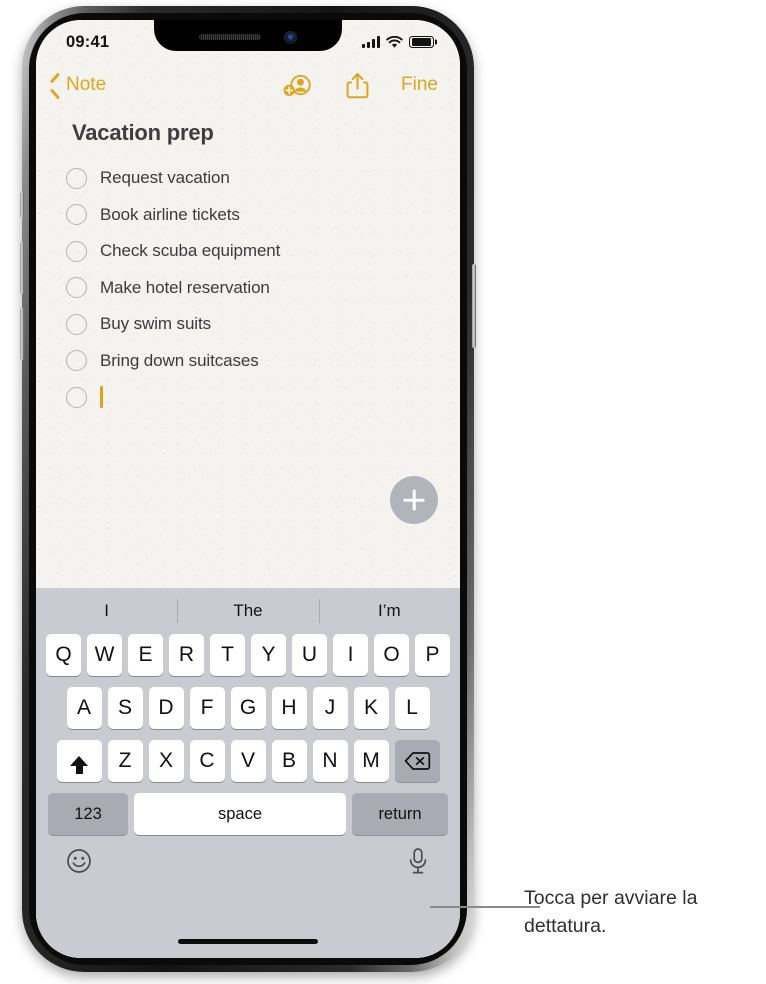 This screenshot has height=984, width=766. I want to click on share-icon, so click(357, 85).